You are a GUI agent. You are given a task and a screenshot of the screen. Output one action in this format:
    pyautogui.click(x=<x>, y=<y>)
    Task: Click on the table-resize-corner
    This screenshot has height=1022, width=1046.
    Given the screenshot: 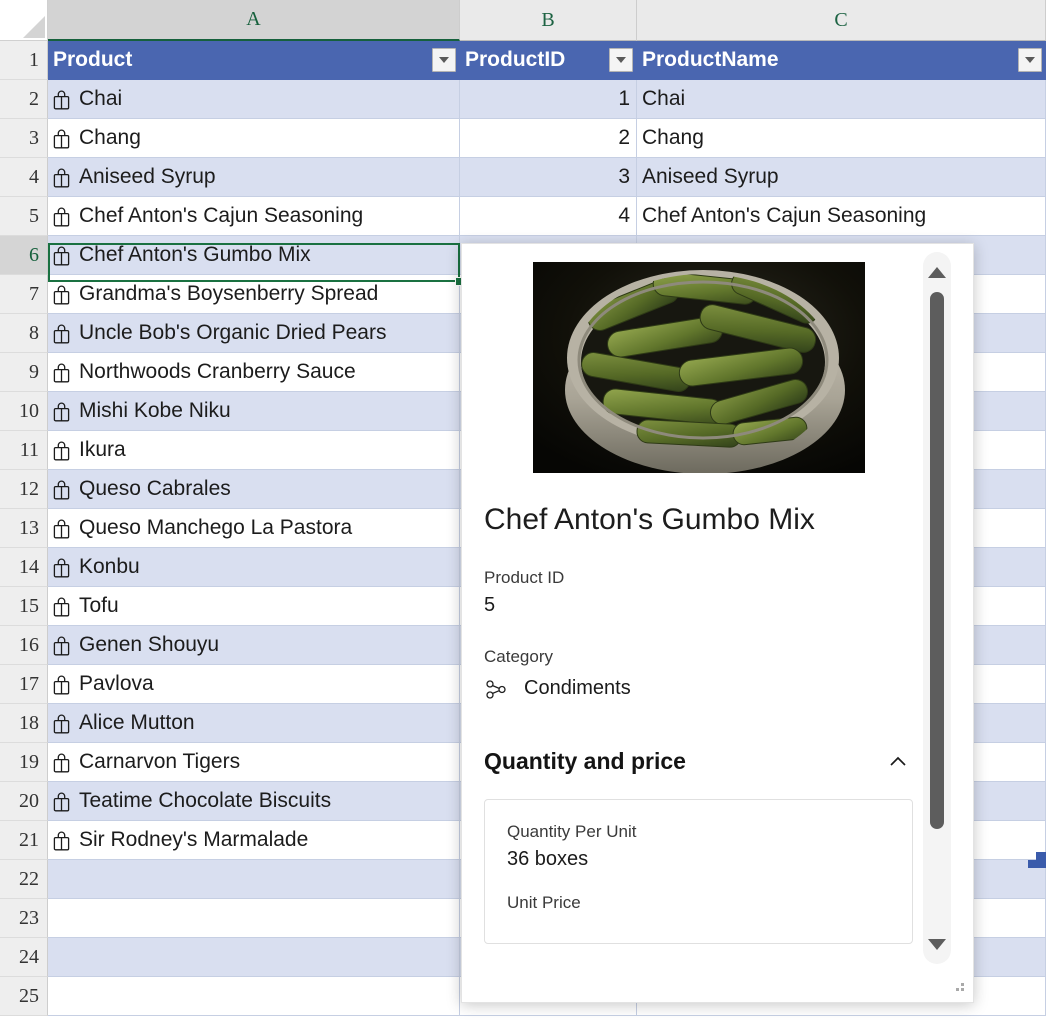 What is the action you would take?
    pyautogui.click(x=1037, y=860)
    